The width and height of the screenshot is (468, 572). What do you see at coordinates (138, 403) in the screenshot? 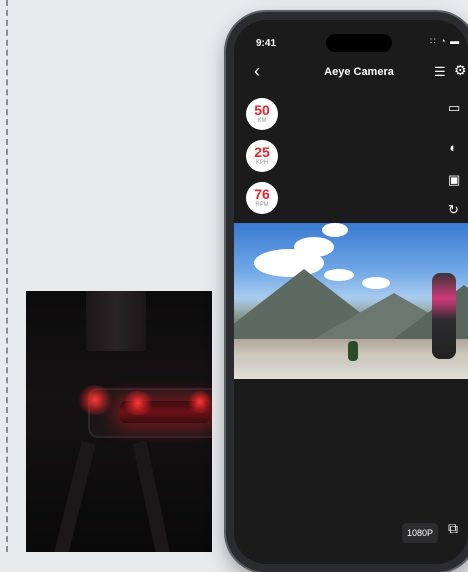
I see `light-glow-center` at bounding box center [138, 403].